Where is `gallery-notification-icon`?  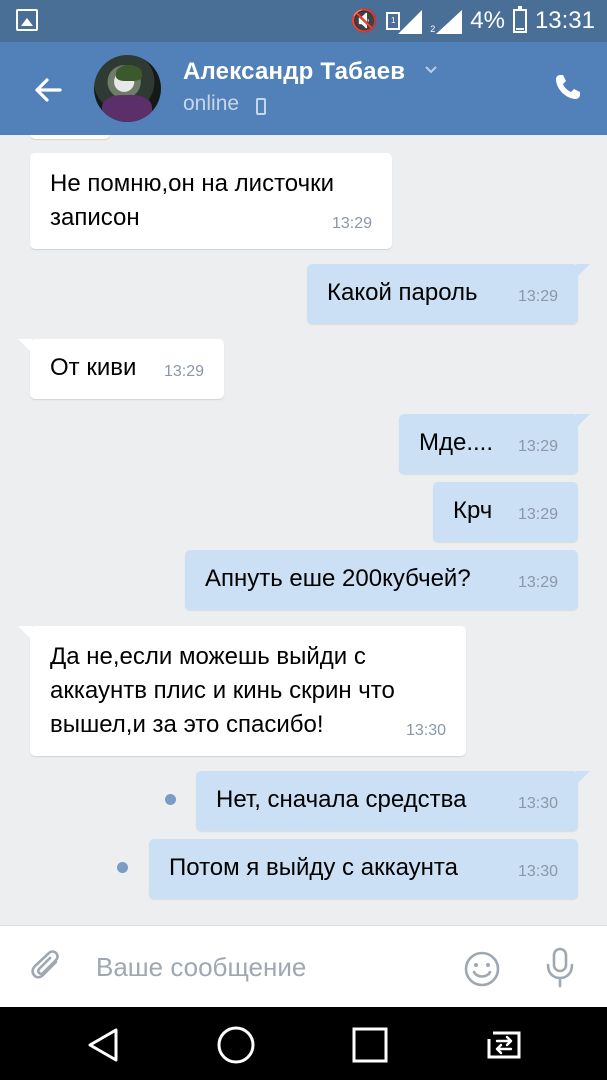
gallery-notification-icon is located at coordinates (27, 20).